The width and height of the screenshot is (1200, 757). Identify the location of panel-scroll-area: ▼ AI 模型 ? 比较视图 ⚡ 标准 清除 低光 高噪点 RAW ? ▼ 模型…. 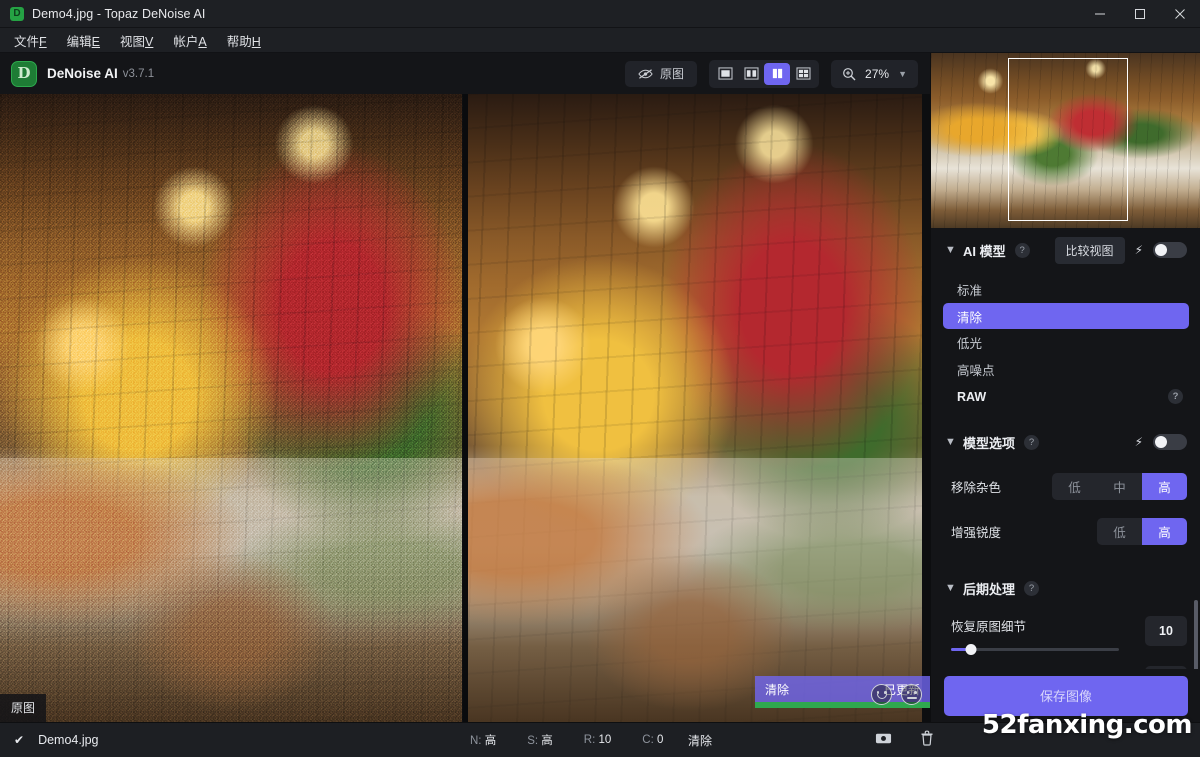
(1065, 475).